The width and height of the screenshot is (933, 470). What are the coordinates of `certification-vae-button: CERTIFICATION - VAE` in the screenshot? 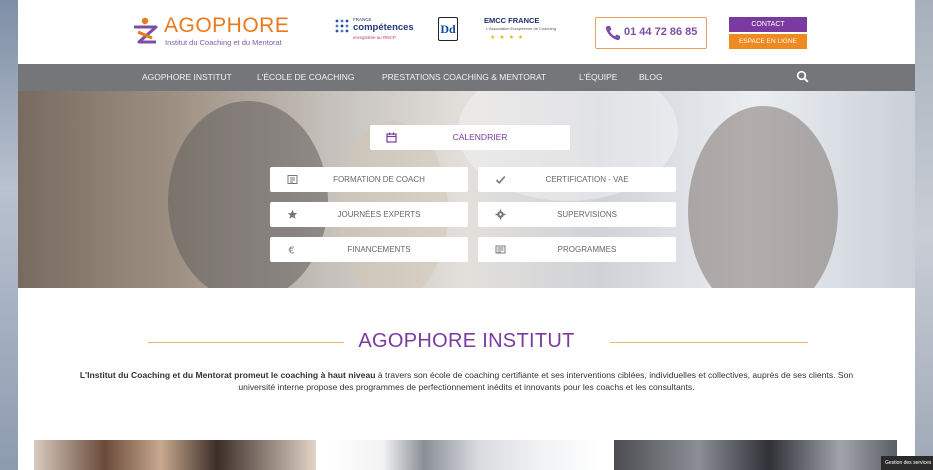 It's located at (577, 179).